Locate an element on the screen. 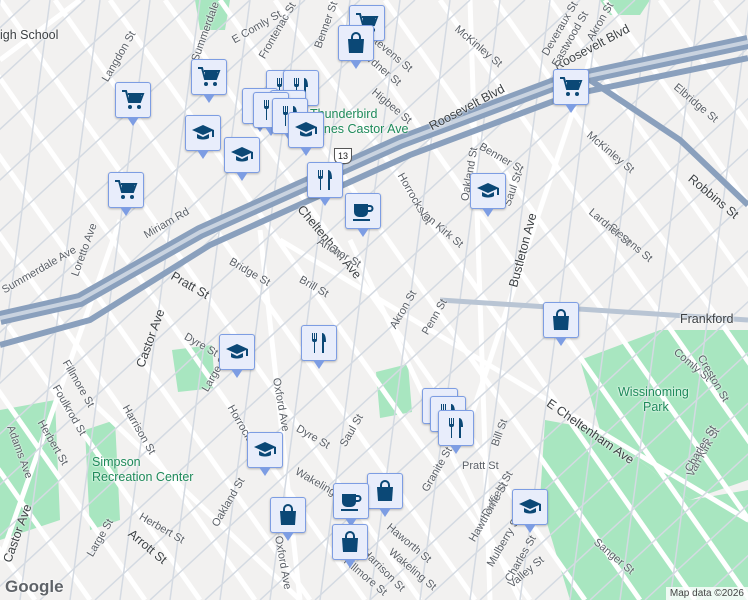 This screenshot has width=748, height=600. map-label: Recreation Center is located at coordinates (143, 477).